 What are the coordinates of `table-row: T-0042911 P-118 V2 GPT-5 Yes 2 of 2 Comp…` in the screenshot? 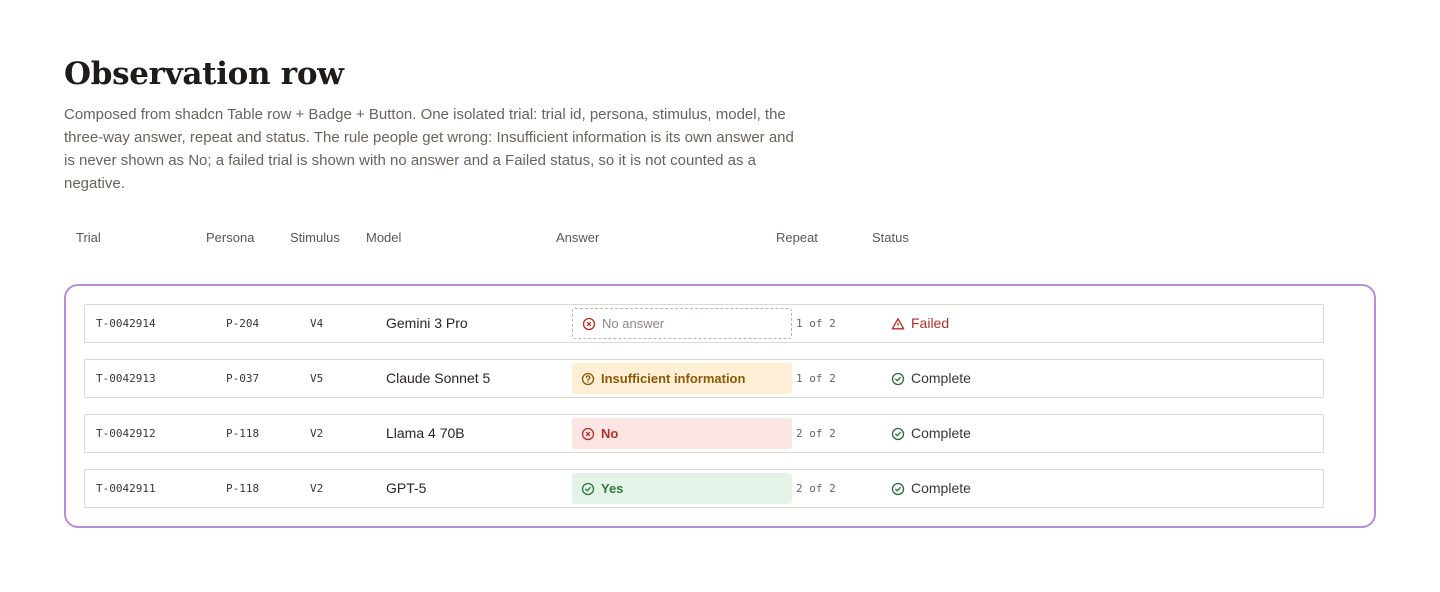 It's located at (704, 488).